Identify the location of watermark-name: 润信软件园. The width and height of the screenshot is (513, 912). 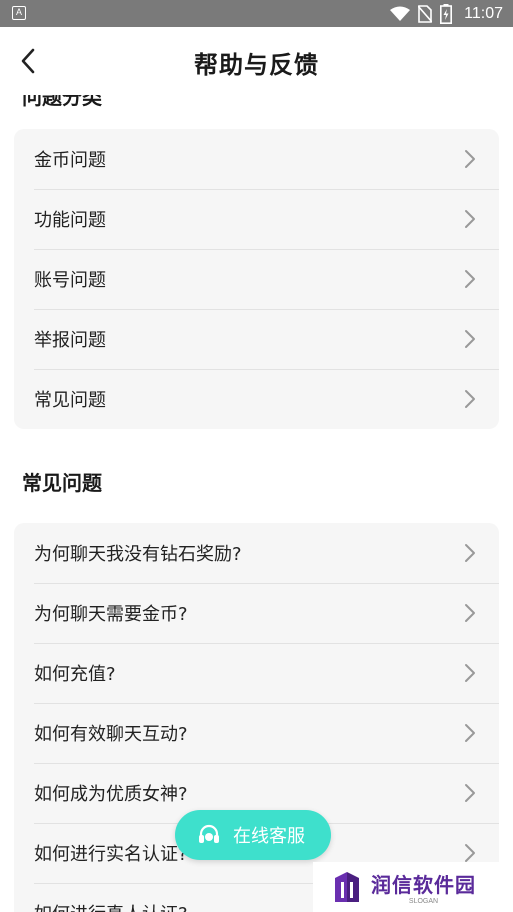
(423, 885).